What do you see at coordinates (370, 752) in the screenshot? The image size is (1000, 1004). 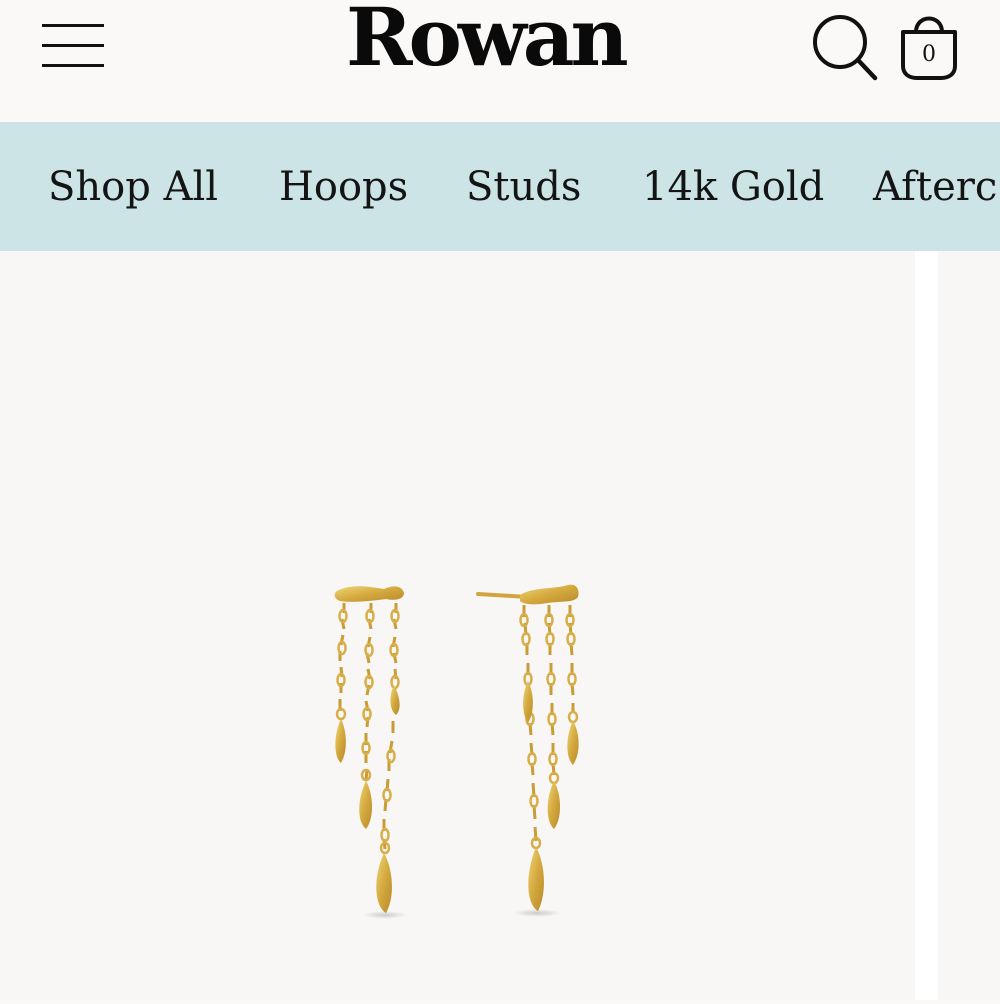 I see `left-earring` at bounding box center [370, 752].